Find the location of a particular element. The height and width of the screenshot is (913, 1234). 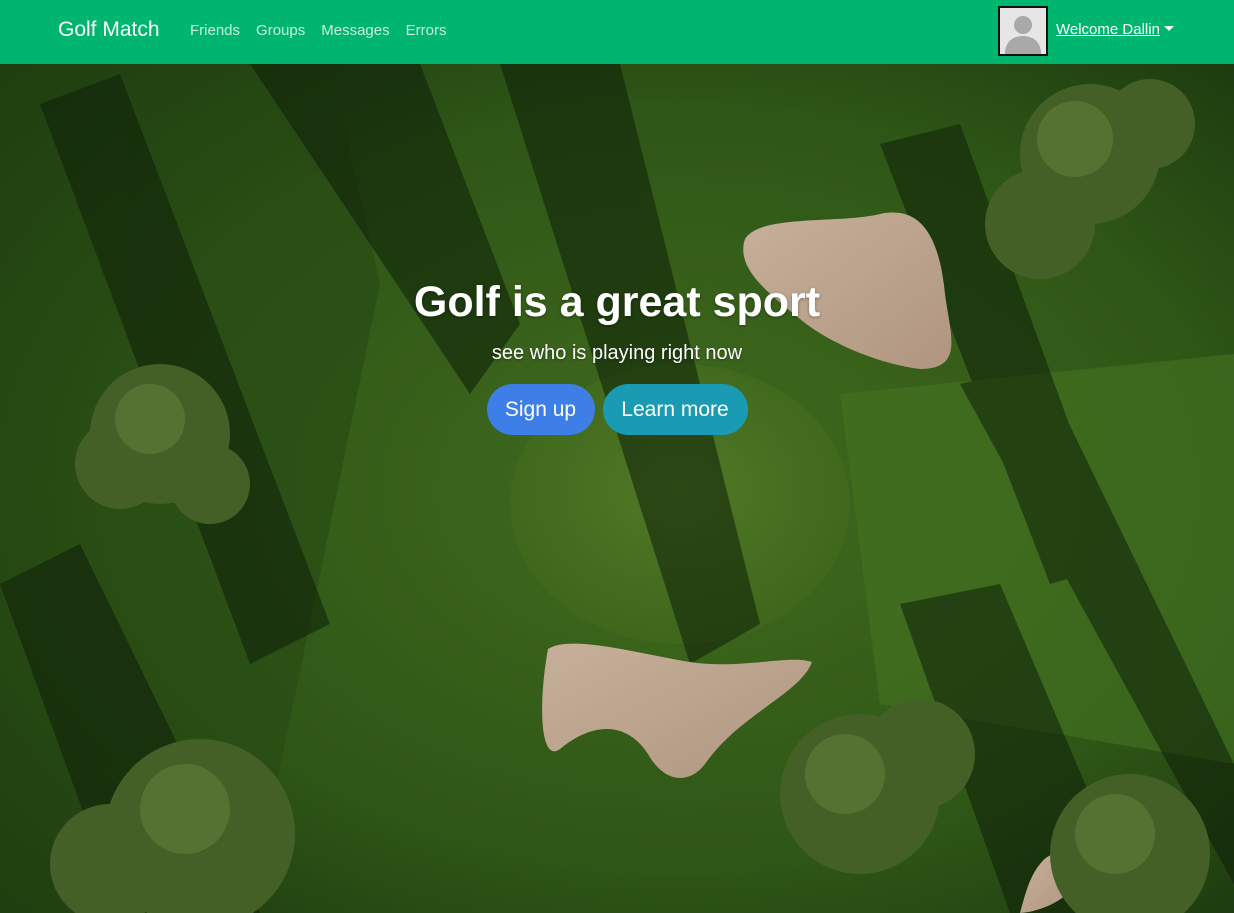

user-avatar-icon is located at coordinates (1023, 31).